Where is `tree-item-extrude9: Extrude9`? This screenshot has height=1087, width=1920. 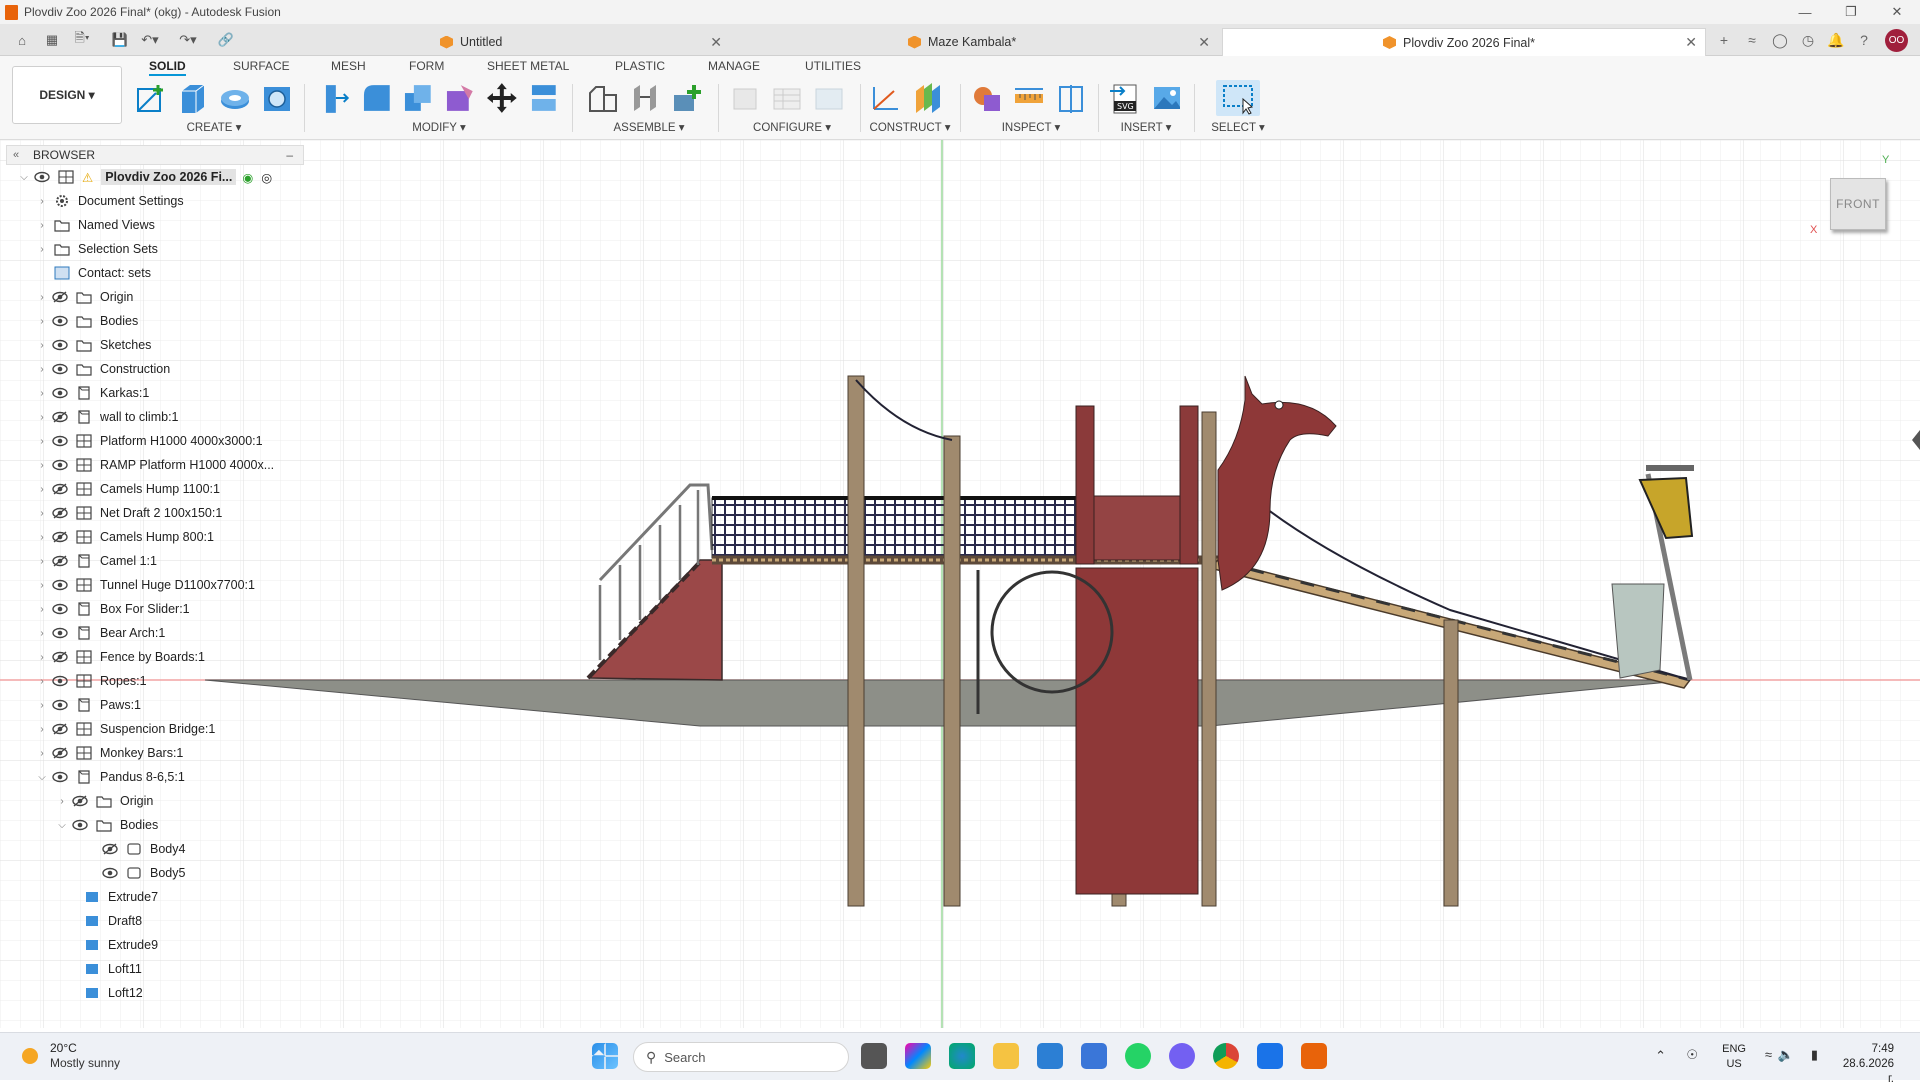
tree-item-extrude9: Extrude9 is located at coordinates (112, 945).